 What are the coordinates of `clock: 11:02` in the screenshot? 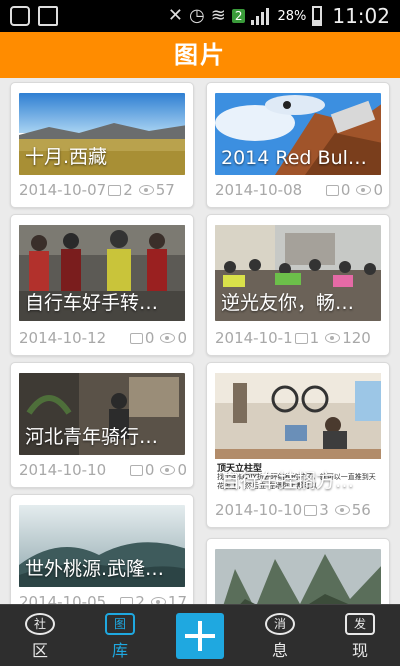 It's located at (361, 16).